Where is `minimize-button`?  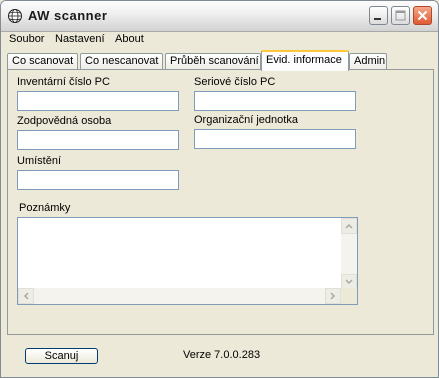
minimize-button is located at coordinates (378, 15).